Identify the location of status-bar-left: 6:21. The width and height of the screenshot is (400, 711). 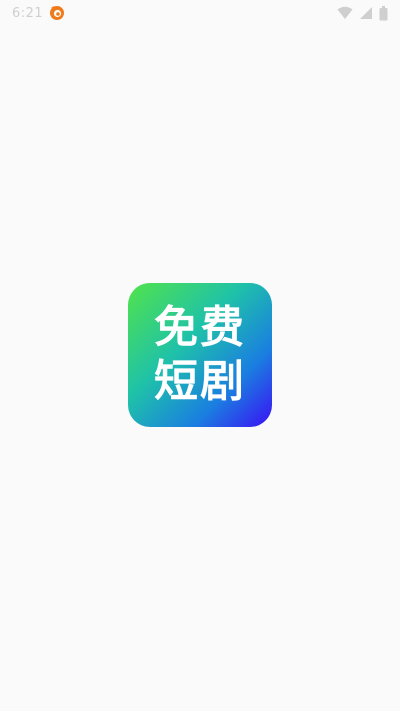
(38, 13).